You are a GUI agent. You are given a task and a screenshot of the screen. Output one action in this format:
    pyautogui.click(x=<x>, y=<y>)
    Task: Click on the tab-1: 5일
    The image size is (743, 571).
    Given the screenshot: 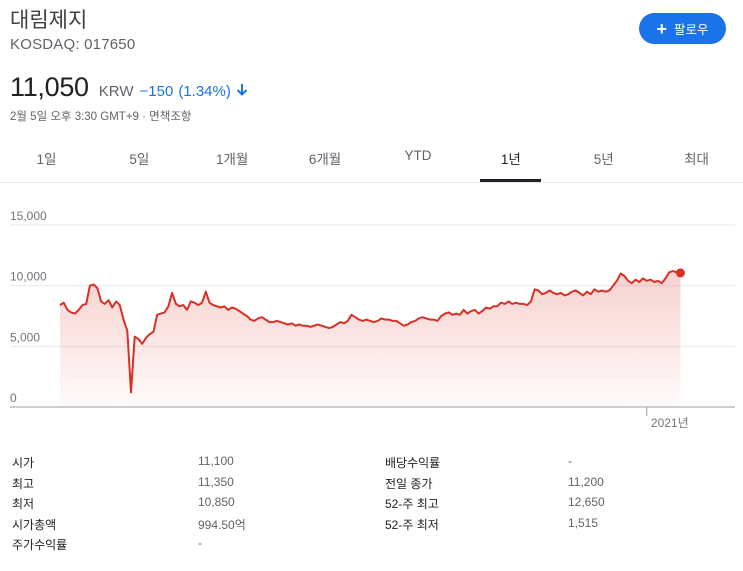 What is the action you would take?
    pyautogui.click(x=139, y=159)
    